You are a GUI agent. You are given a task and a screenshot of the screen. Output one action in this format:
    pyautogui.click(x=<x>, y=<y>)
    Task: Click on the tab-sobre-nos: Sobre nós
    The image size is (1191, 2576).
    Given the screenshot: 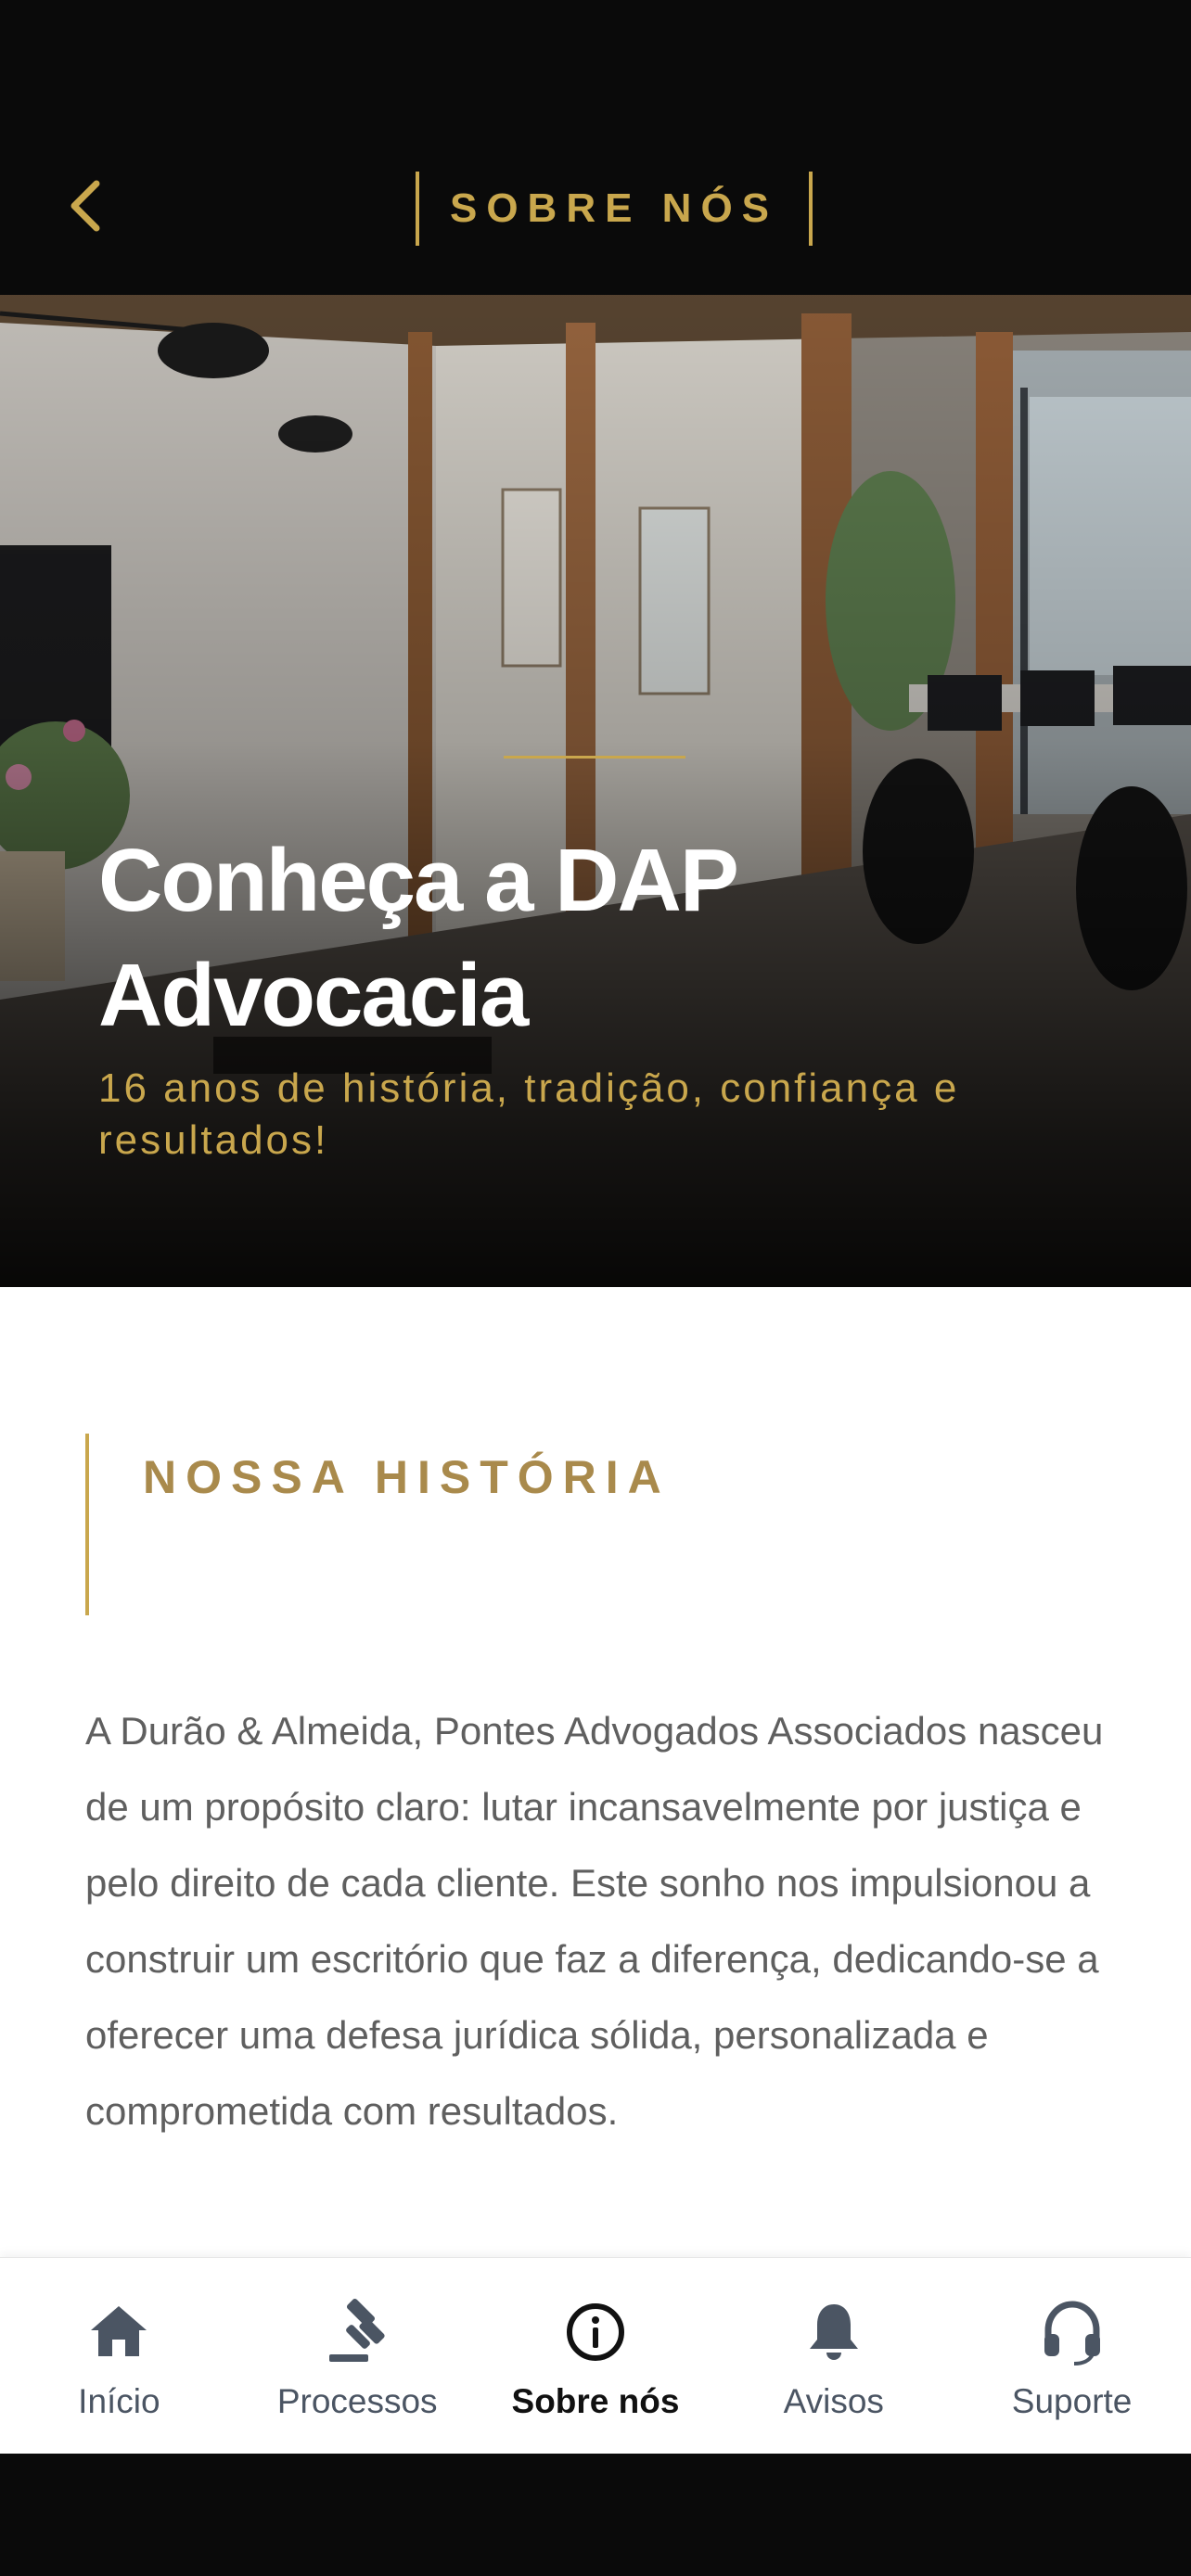 What is the action you would take?
    pyautogui.click(x=596, y=2356)
    